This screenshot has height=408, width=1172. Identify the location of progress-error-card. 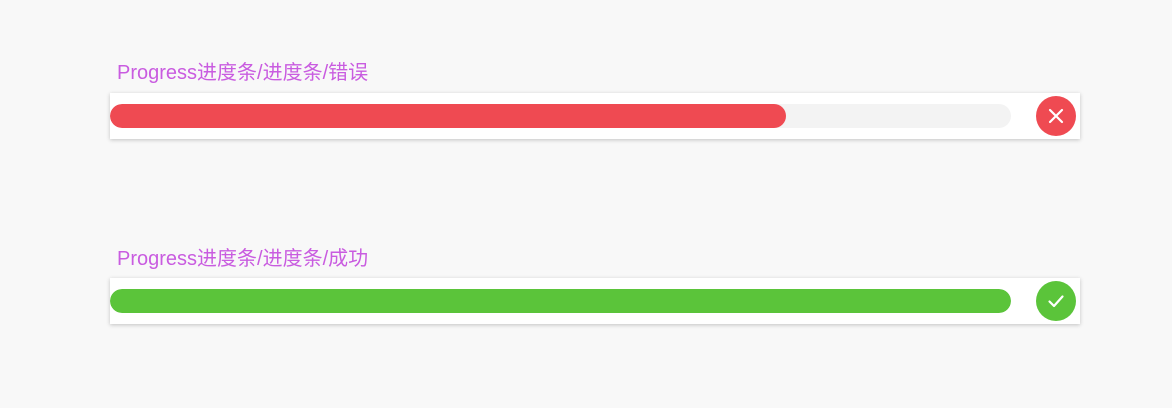
(595, 116).